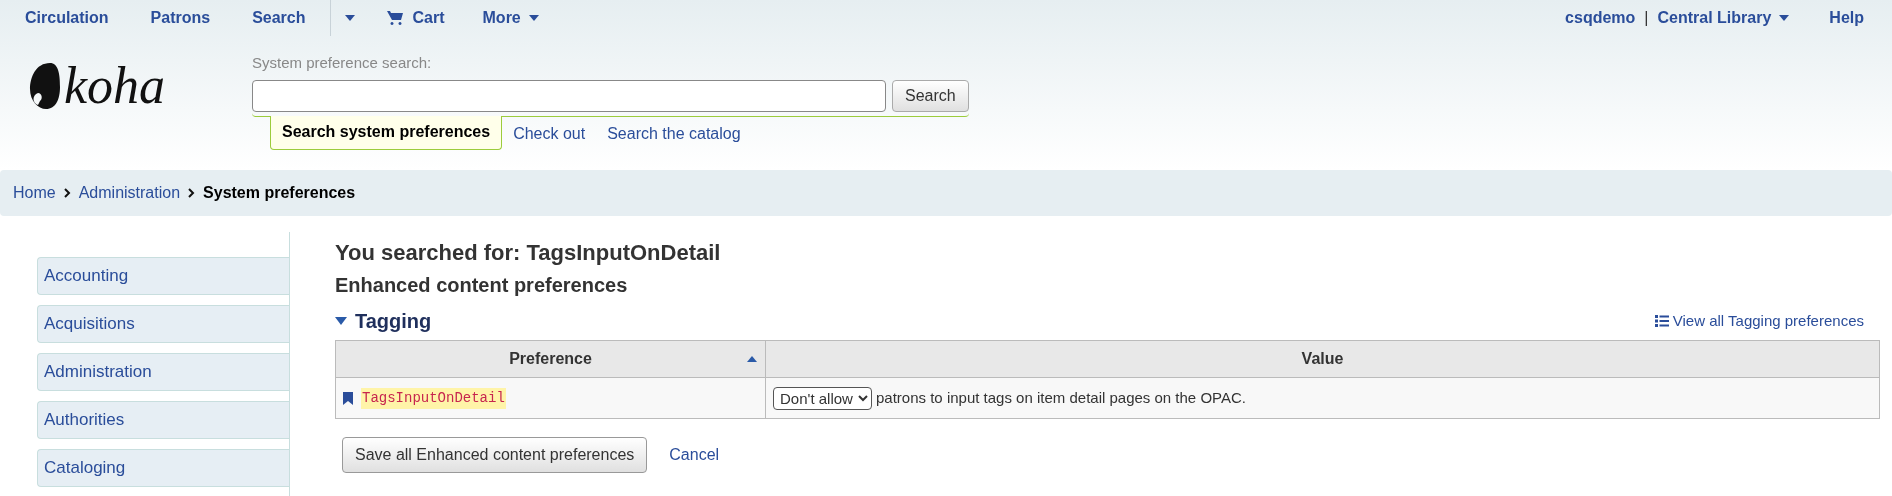  I want to click on dropdown-button, so click(349, 18).